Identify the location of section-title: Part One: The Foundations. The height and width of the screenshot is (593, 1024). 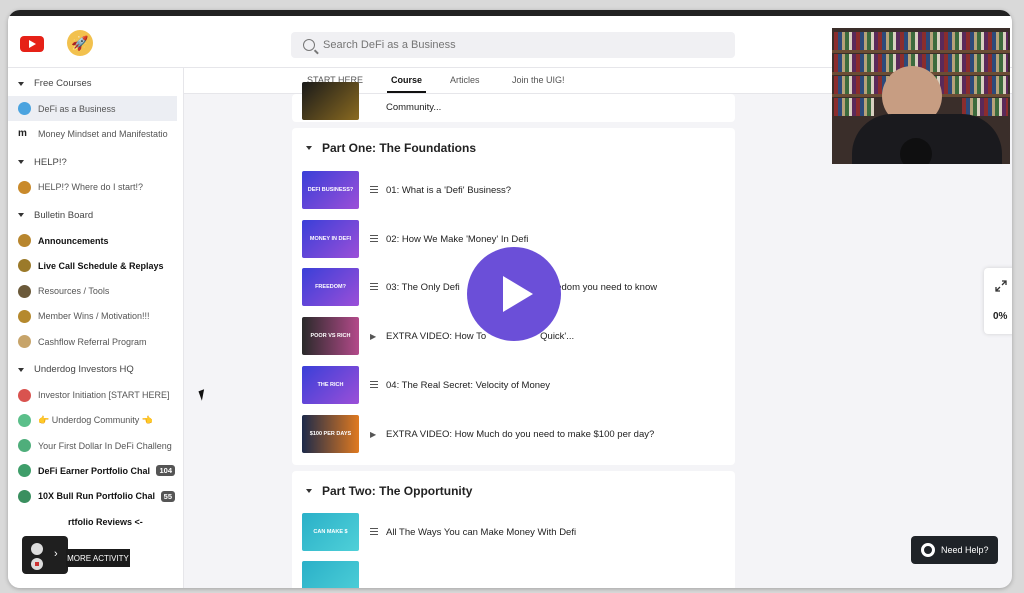
(399, 148).